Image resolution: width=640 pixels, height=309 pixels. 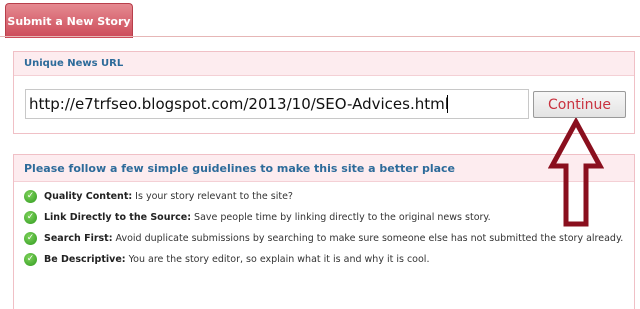 What do you see at coordinates (78, 238) in the screenshot?
I see `guideline-label: Search First:` at bounding box center [78, 238].